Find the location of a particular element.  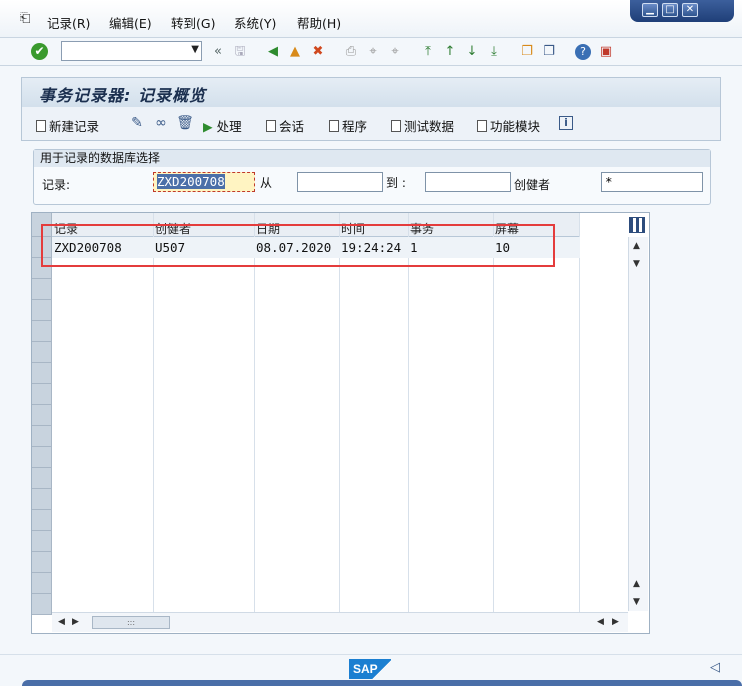

print-icon: ⎙ is located at coordinates (351, 52).